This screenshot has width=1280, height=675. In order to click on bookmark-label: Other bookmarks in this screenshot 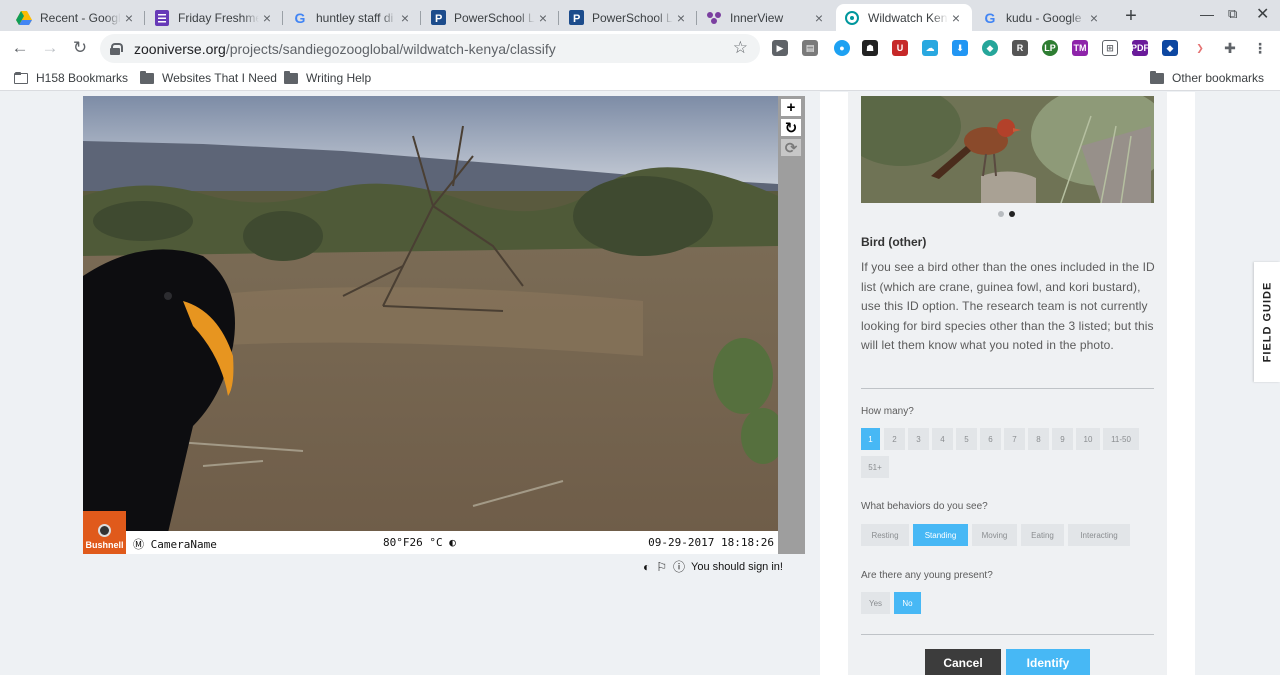, I will do `click(1218, 78)`.